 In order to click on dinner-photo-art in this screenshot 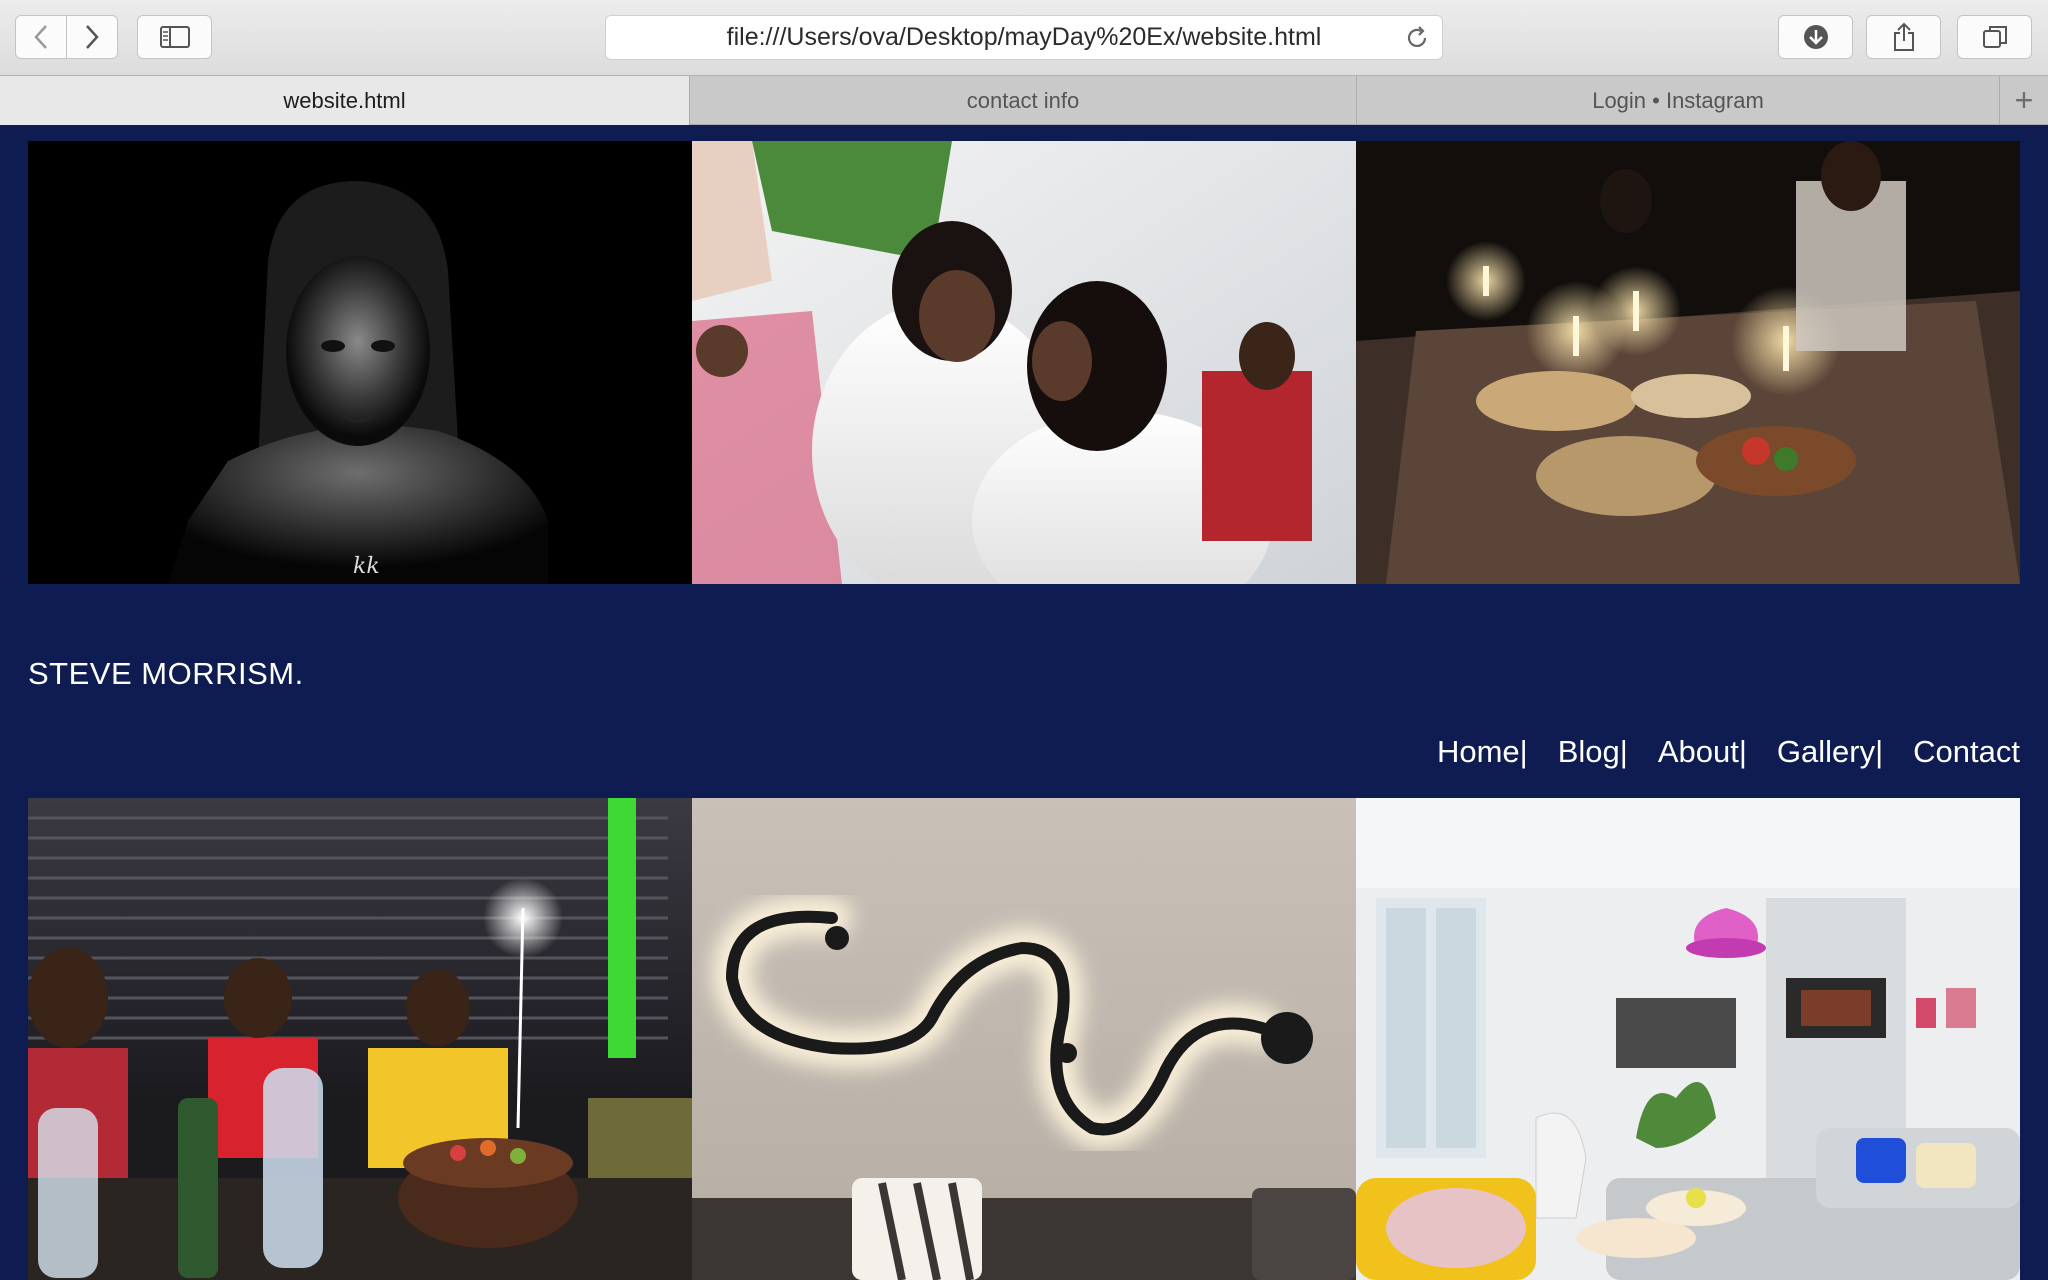, I will do `click(1688, 362)`.